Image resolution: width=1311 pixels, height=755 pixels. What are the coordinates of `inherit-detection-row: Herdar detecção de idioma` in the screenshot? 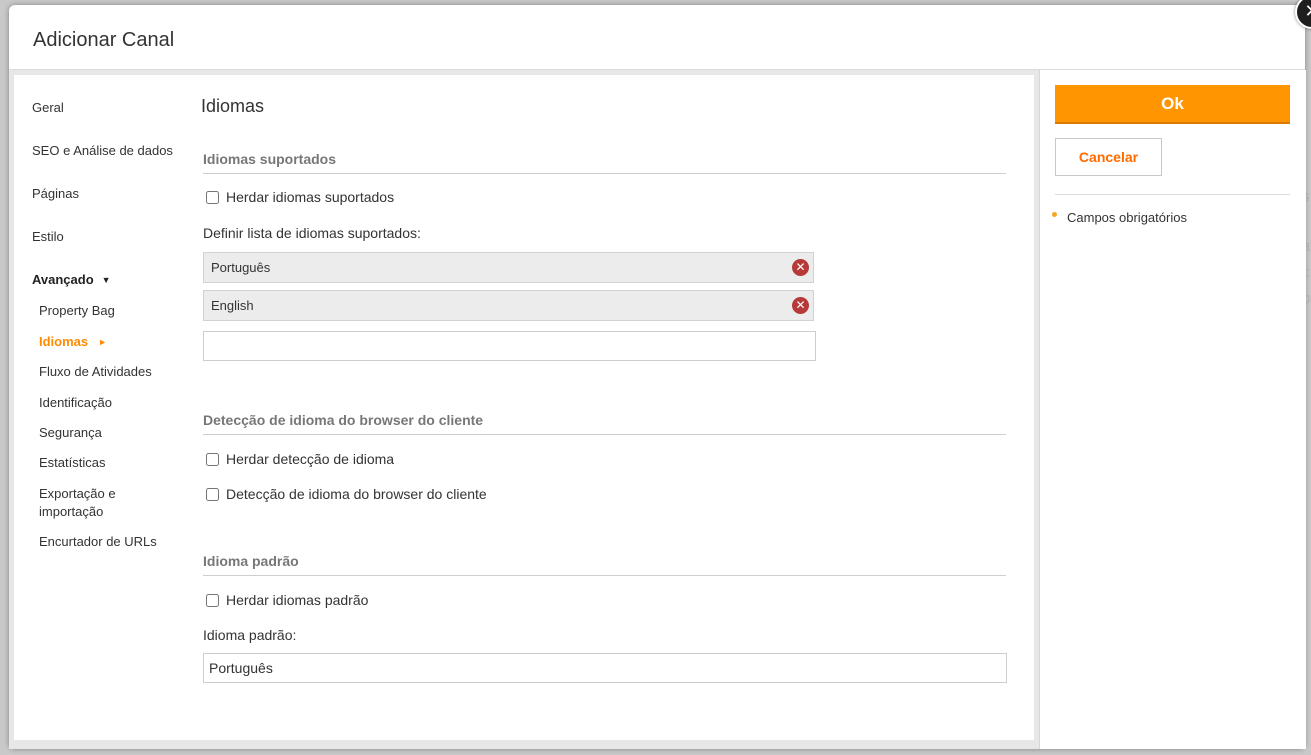 It's located at (300, 459).